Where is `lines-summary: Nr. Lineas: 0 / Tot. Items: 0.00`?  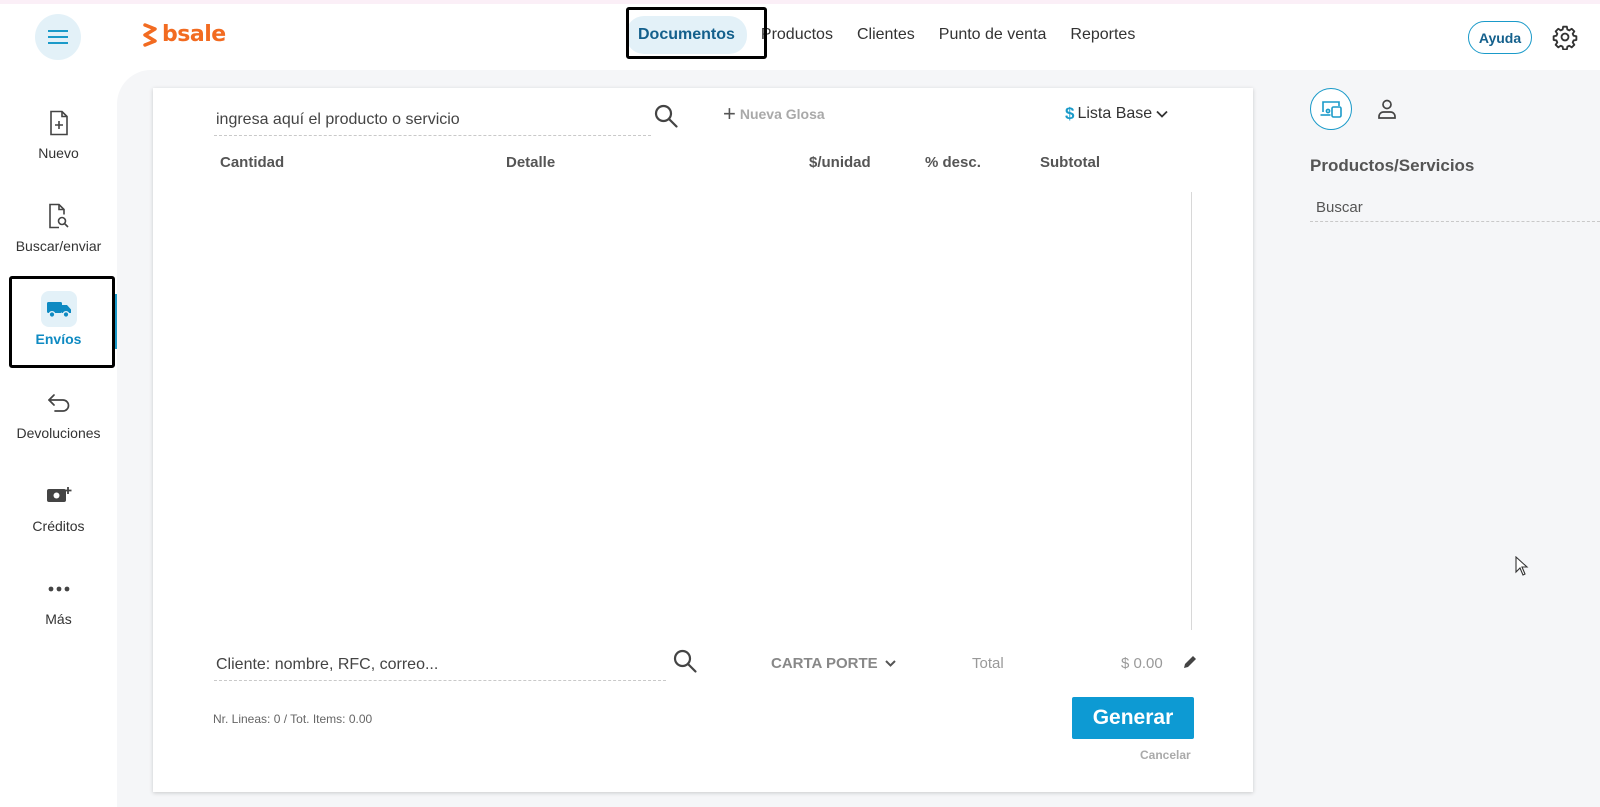
lines-summary: Nr. Lineas: 0 / Tot. Items: 0.00 is located at coordinates (293, 719).